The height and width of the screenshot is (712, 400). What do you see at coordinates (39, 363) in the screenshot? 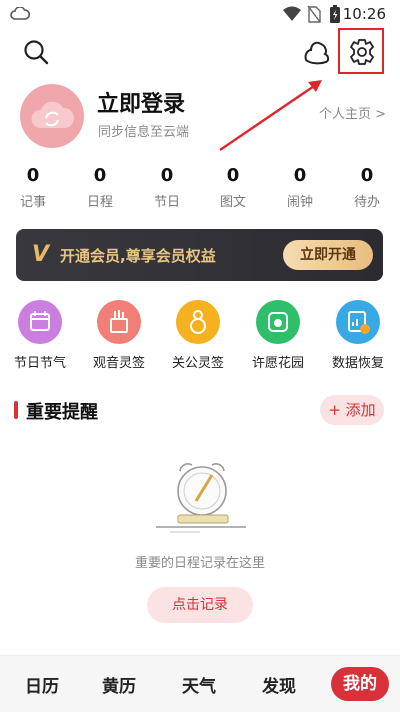
I see `feature-label: 节日节气` at bounding box center [39, 363].